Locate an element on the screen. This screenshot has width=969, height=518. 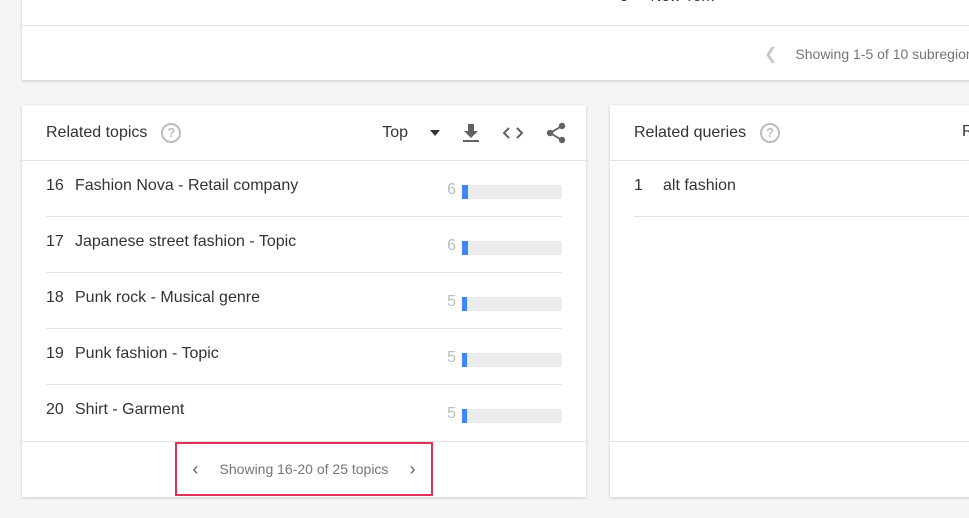
row-label: Punk fashion - Topic is located at coordinates (147, 354).